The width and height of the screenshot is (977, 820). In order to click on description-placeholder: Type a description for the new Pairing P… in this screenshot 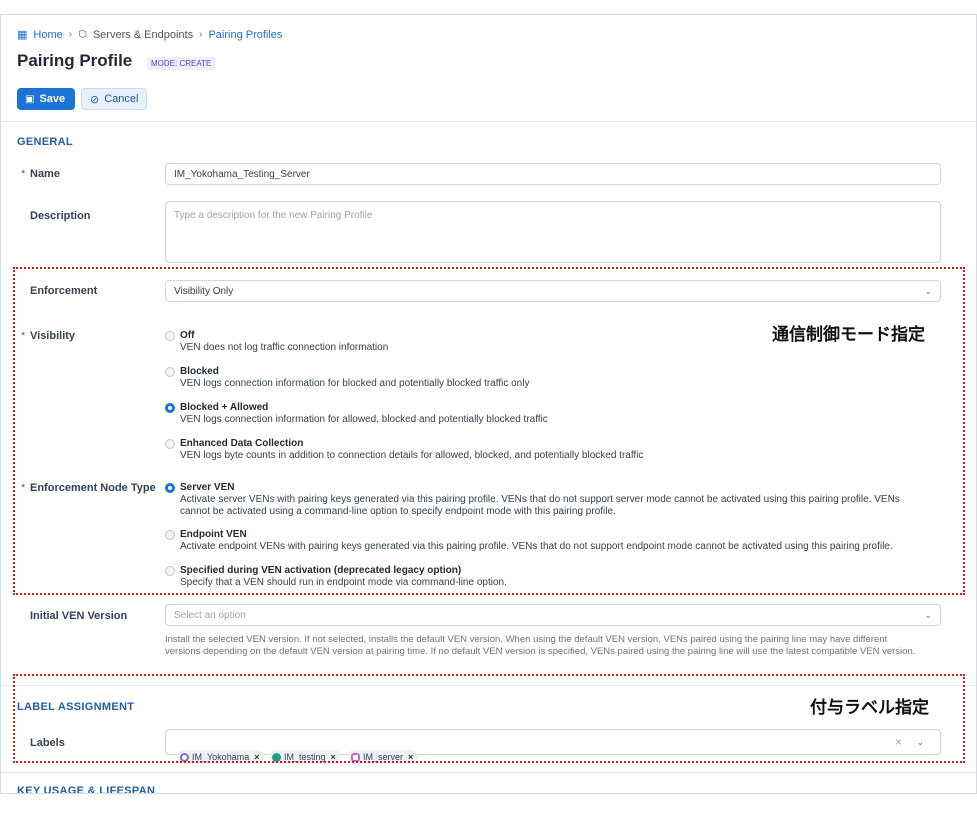, I will do `click(273, 215)`.